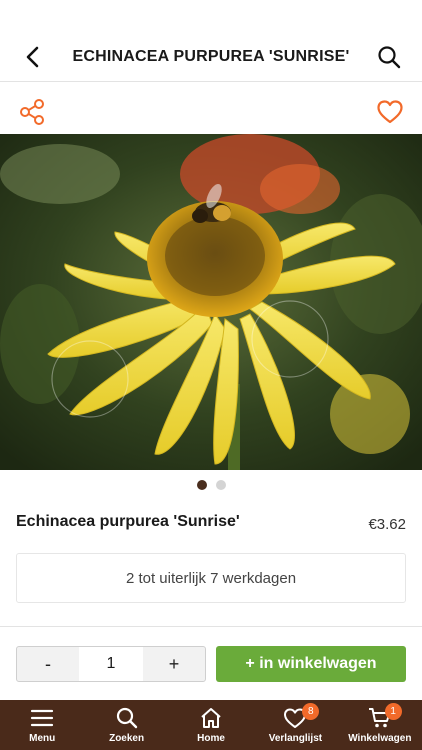 Image resolution: width=422 pixels, height=750 pixels. I want to click on chevron-left-icon, so click(32, 57).